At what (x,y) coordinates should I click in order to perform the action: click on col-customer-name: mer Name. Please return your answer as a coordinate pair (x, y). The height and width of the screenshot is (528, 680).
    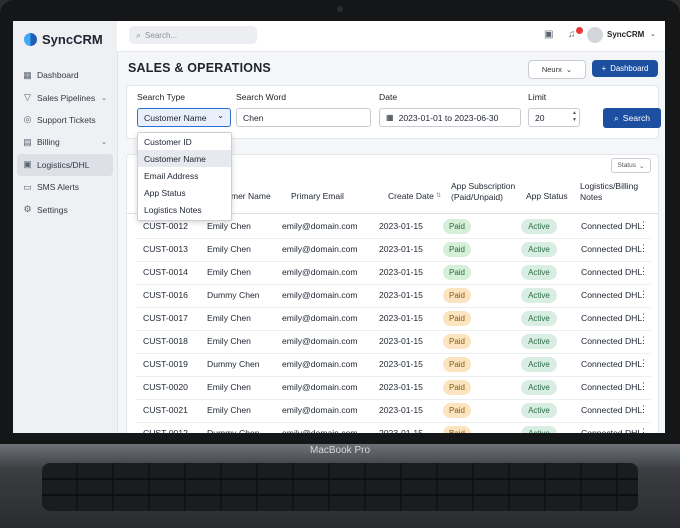
    Looking at the image, I should click on (251, 196).